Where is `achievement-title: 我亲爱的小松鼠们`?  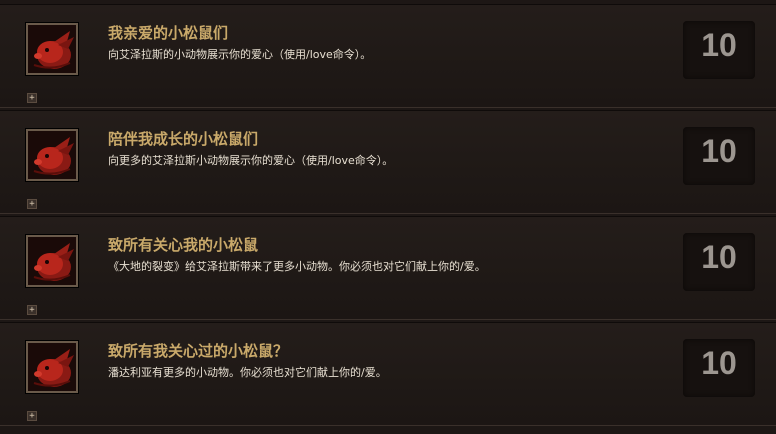
achievement-title: 我亲爱的小松鼠们 is located at coordinates (168, 33).